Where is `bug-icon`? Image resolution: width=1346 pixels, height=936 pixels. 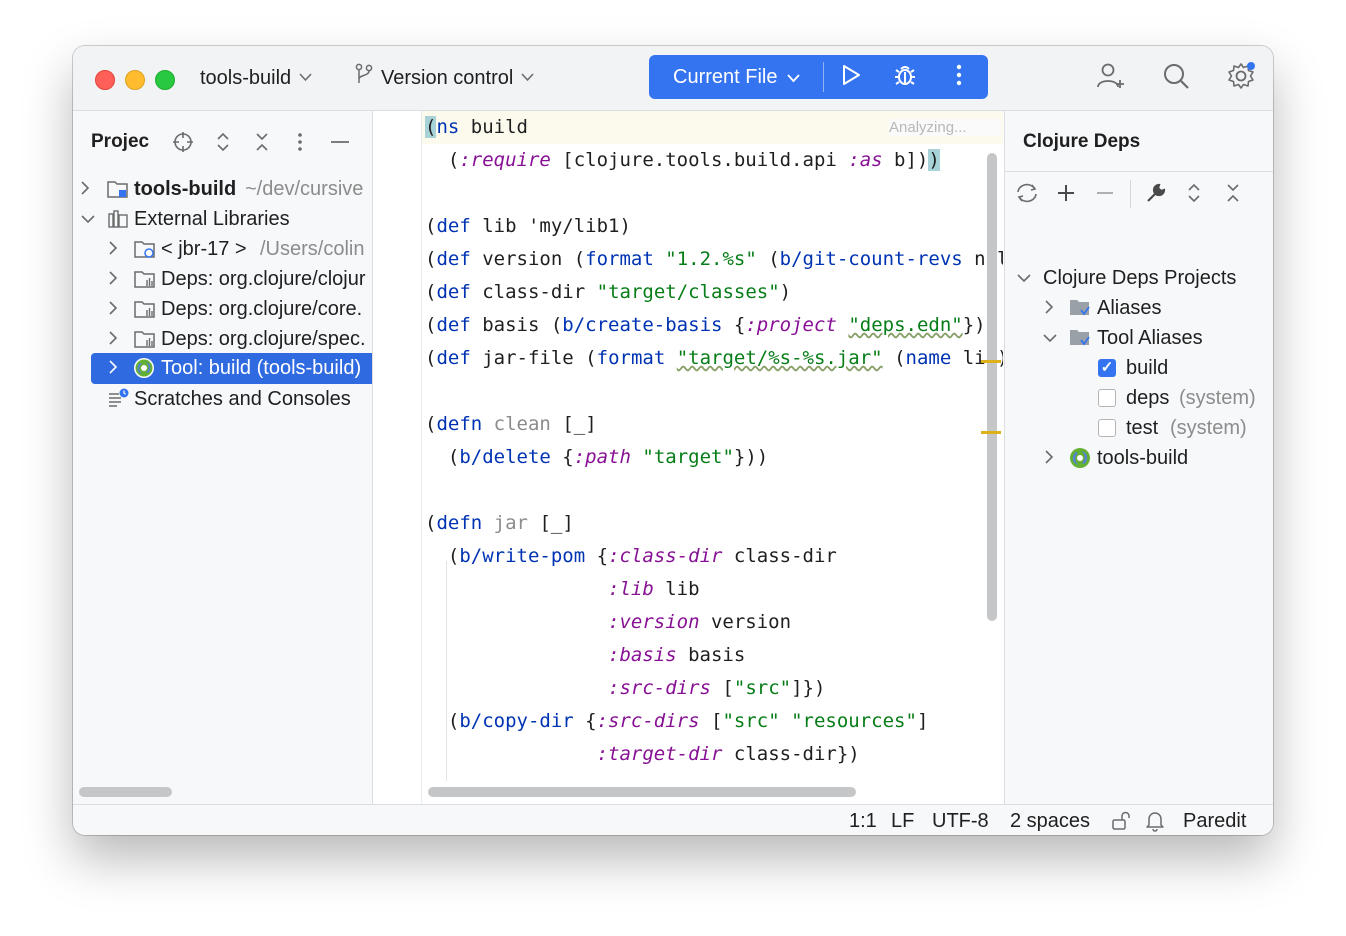 bug-icon is located at coordinates (905, 77).